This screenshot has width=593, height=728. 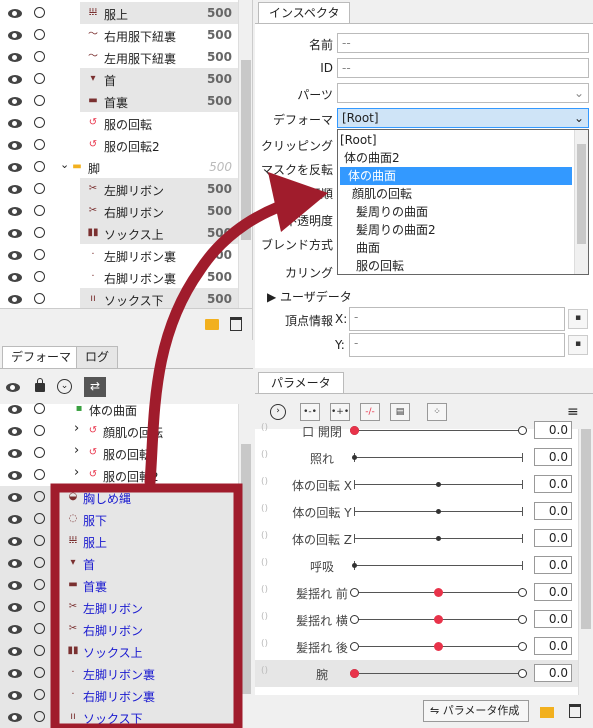 I want to click on deformer-row: ▾ 首, so click(x=119, y=563).